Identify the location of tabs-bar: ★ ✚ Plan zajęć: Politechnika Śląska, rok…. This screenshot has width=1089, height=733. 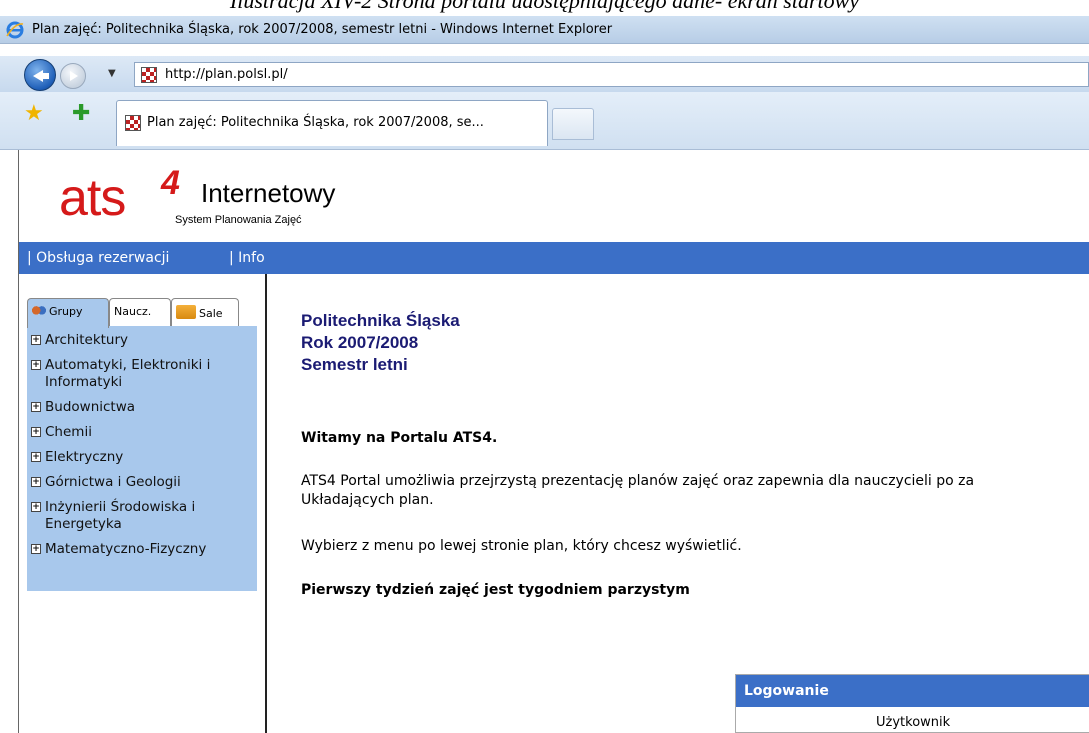
(544, 121).